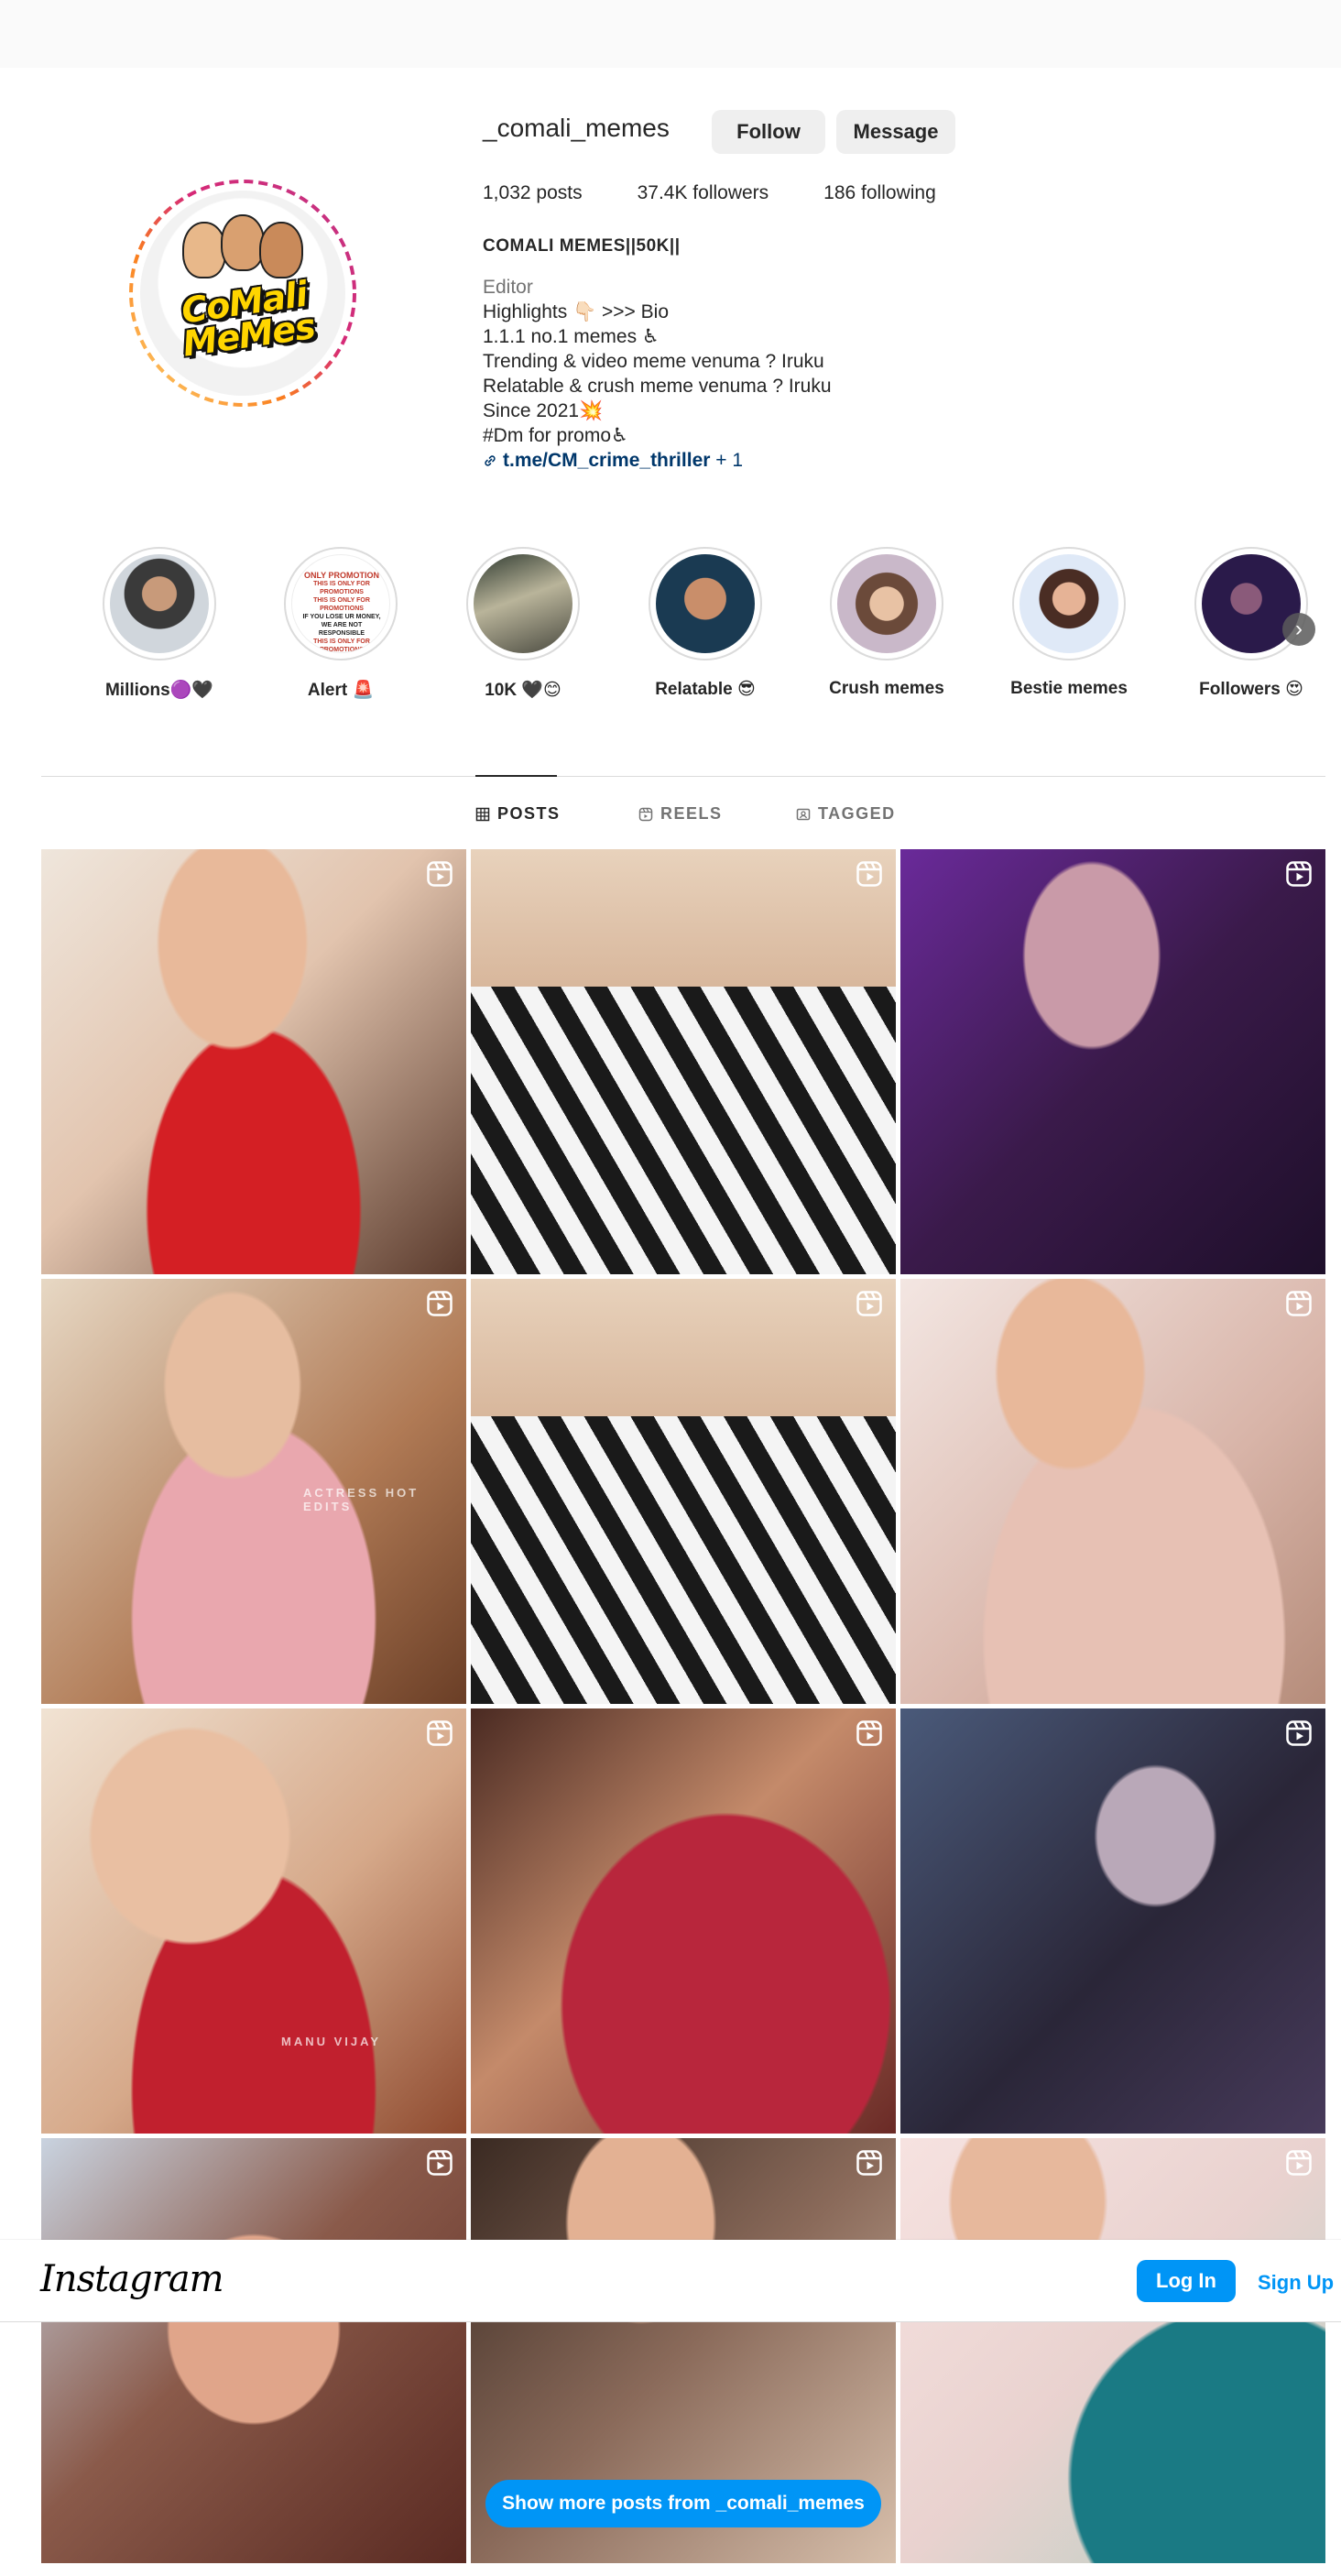 The width and height of the screenshot is (1341, 2576). Describe the element at coordinates (683, 2504) in the screenshot. I see `show-more-posts-button: Show more posts from _comali_memes` at that location.